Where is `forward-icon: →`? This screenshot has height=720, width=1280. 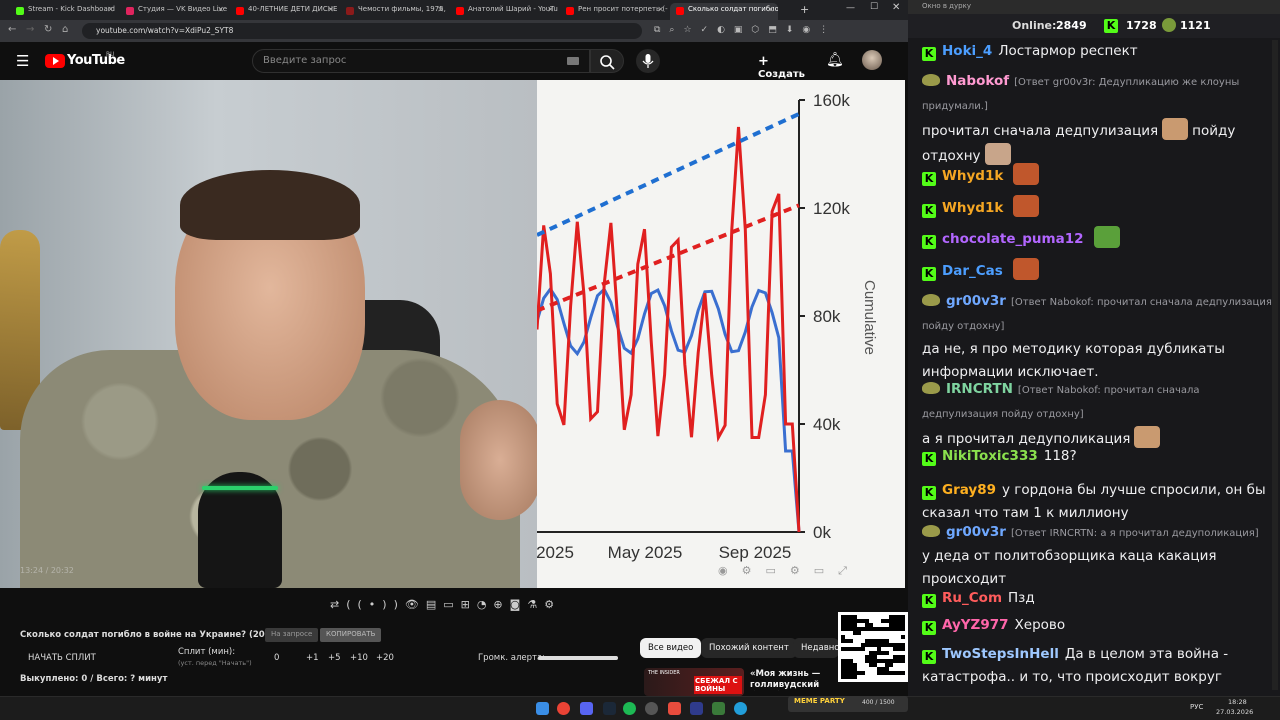 forward-icon: → is located at coordinates (30, 29).